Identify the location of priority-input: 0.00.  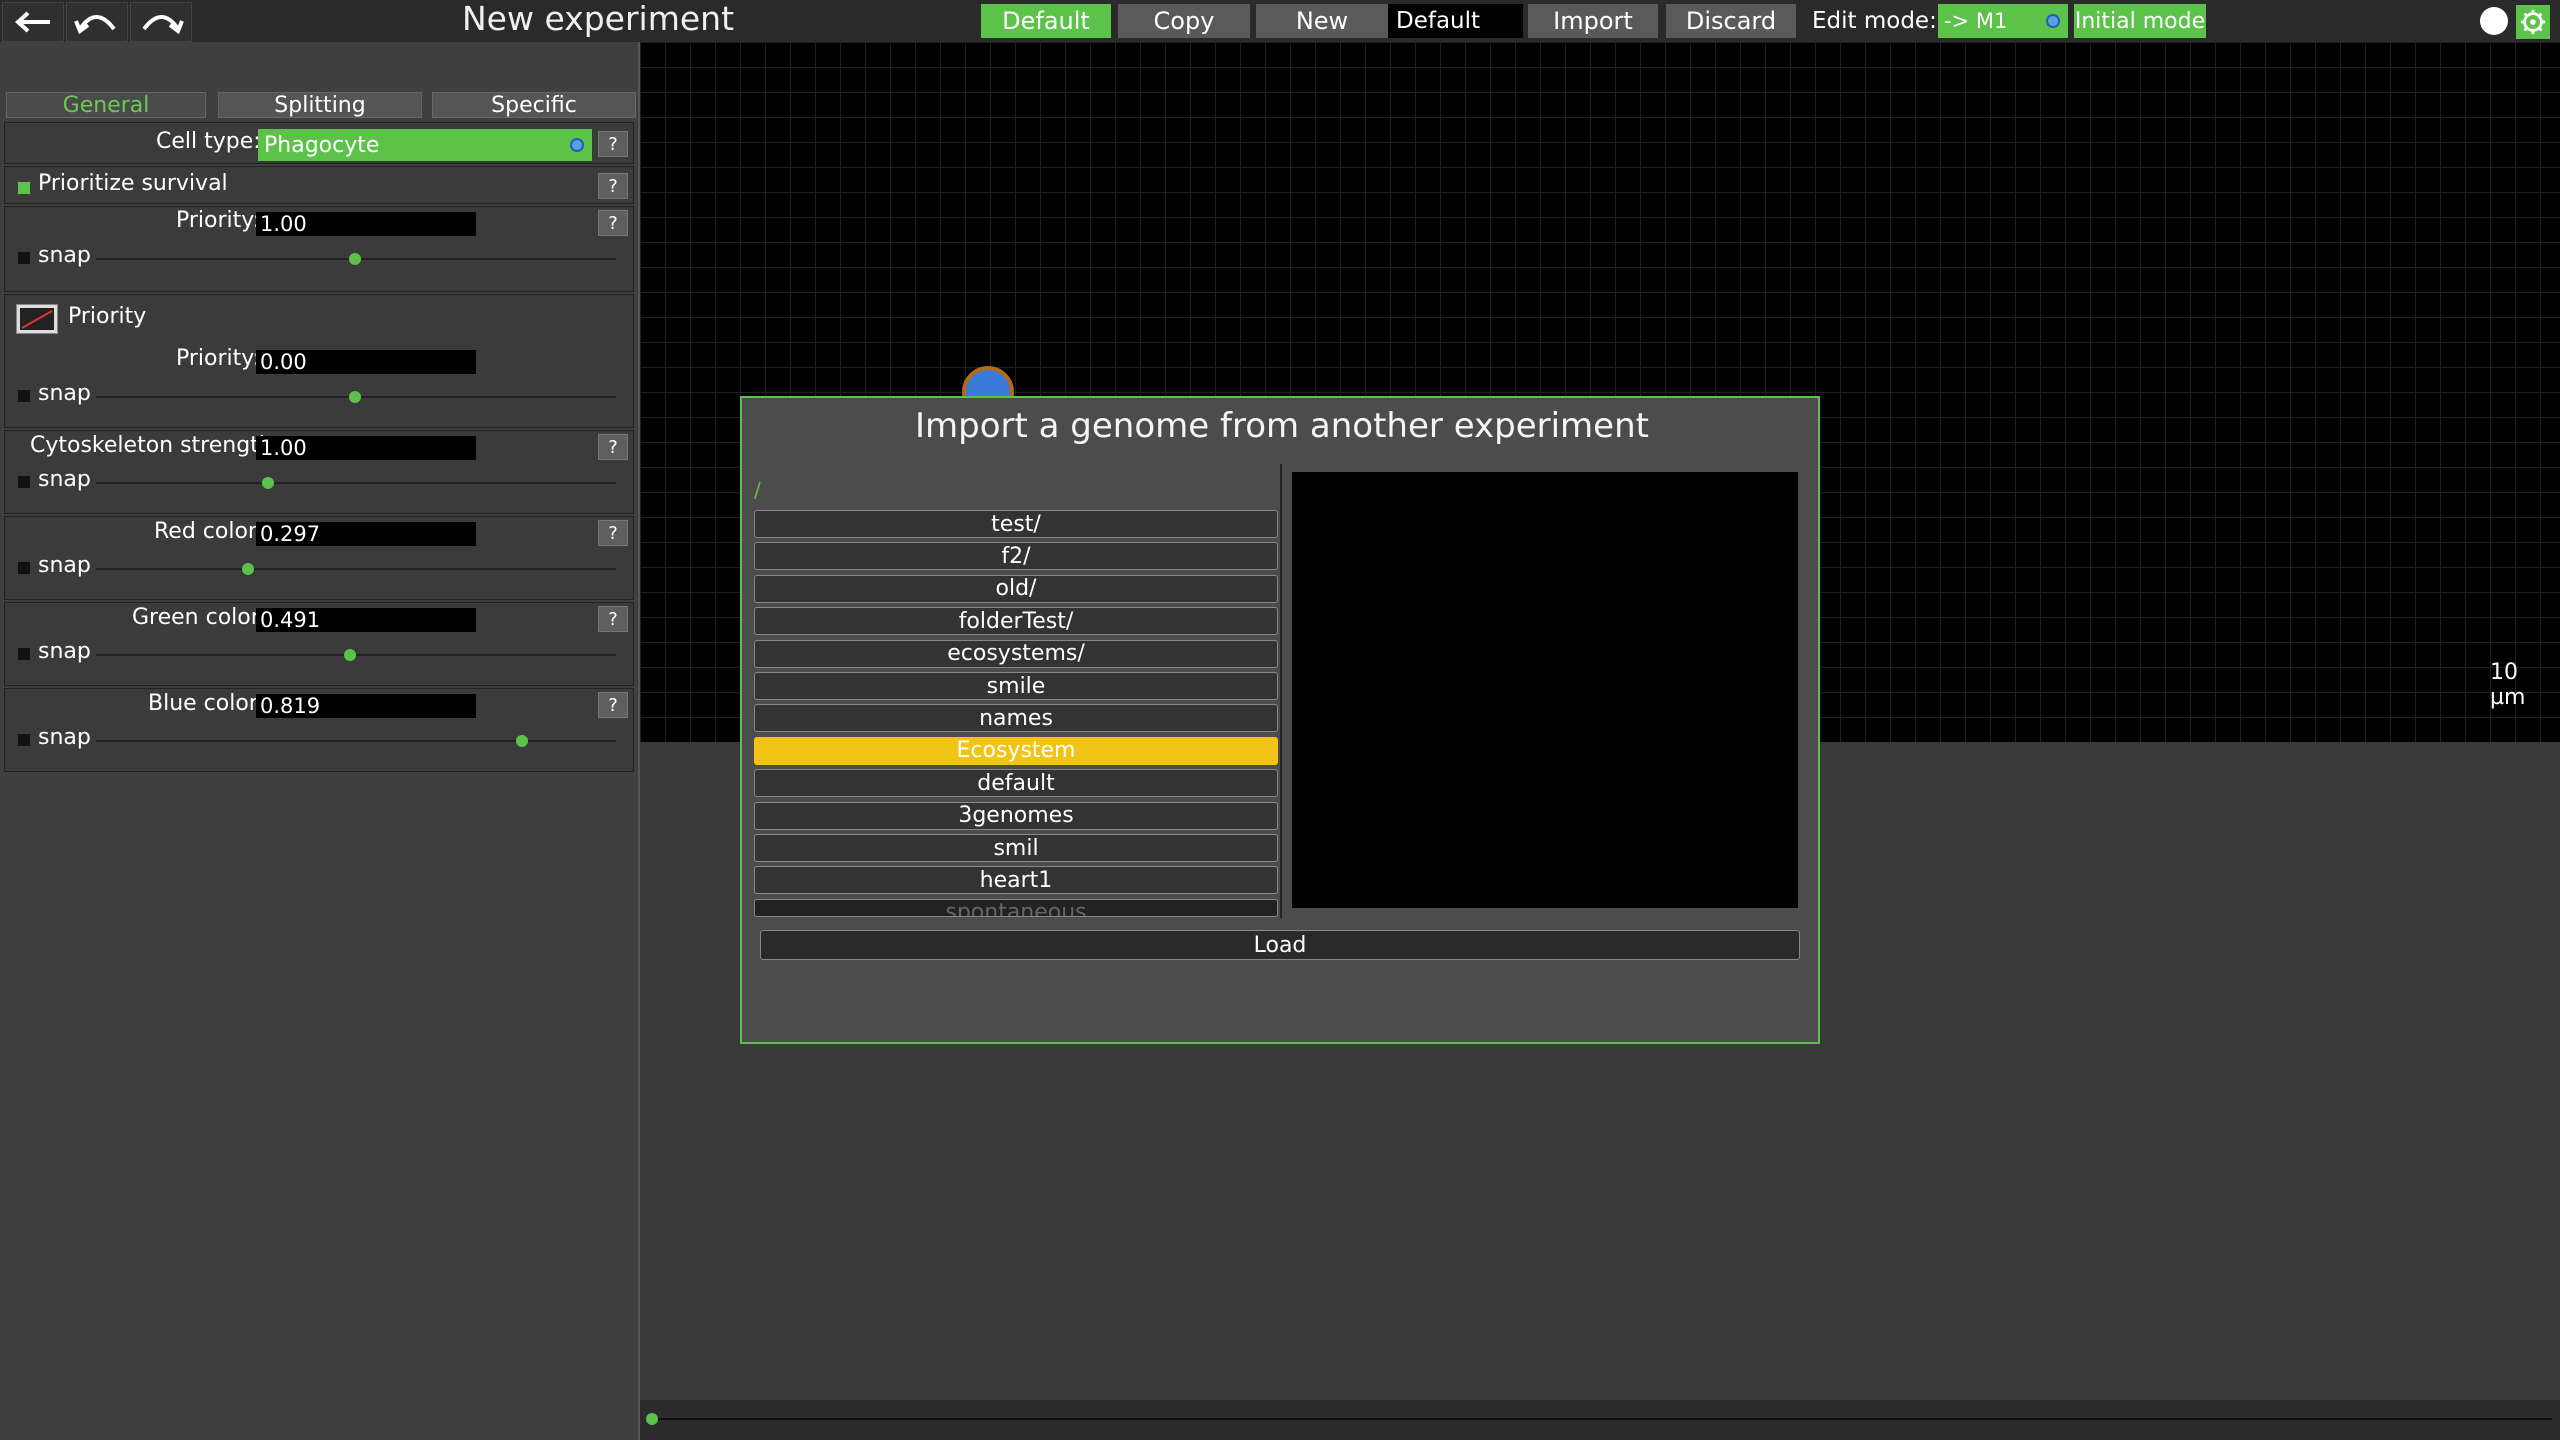
(366, 362).